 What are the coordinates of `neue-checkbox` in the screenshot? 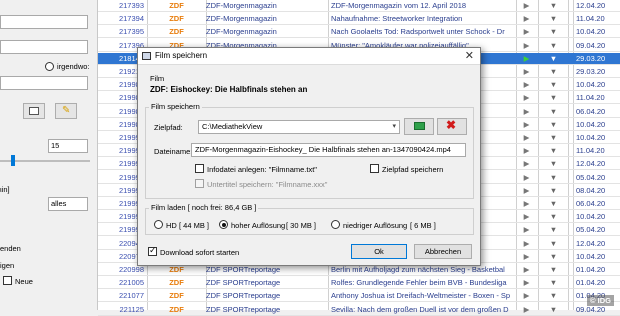 It's located at (7, 280).